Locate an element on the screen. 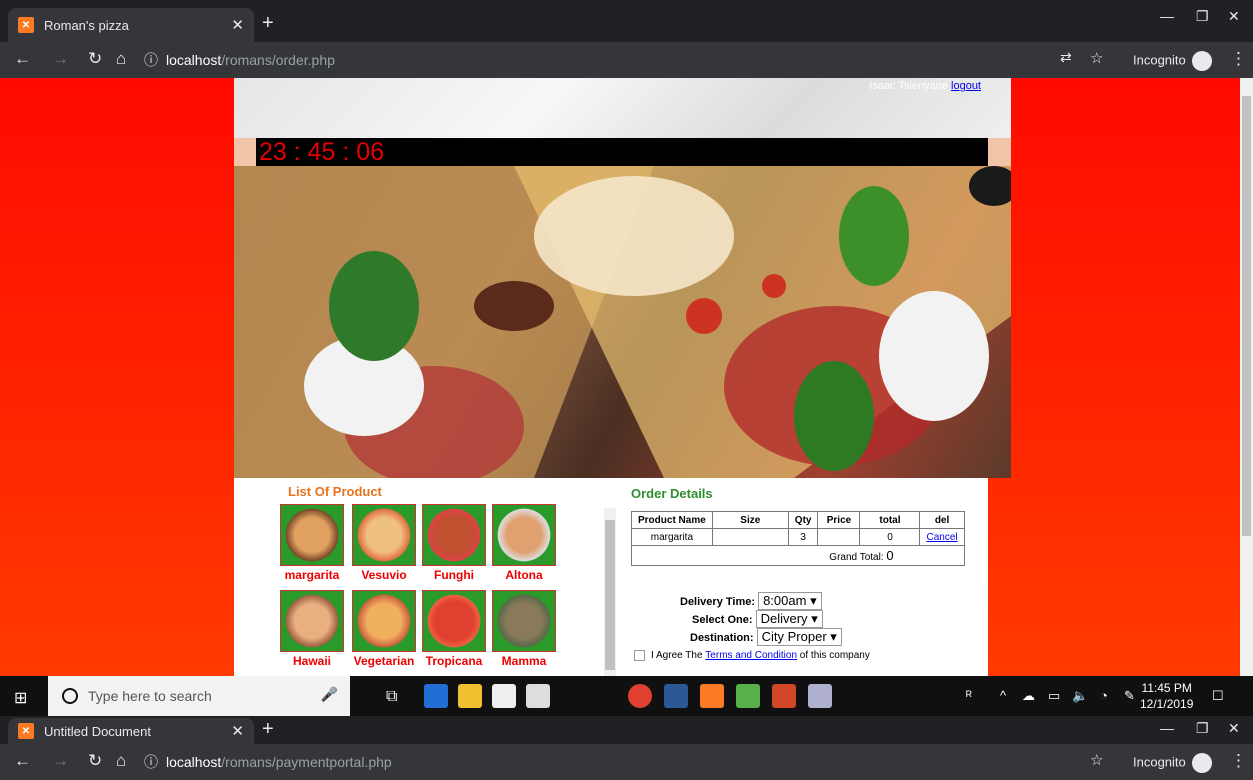  terms-link: Terms and Condition is located at coordinates (751, 655).